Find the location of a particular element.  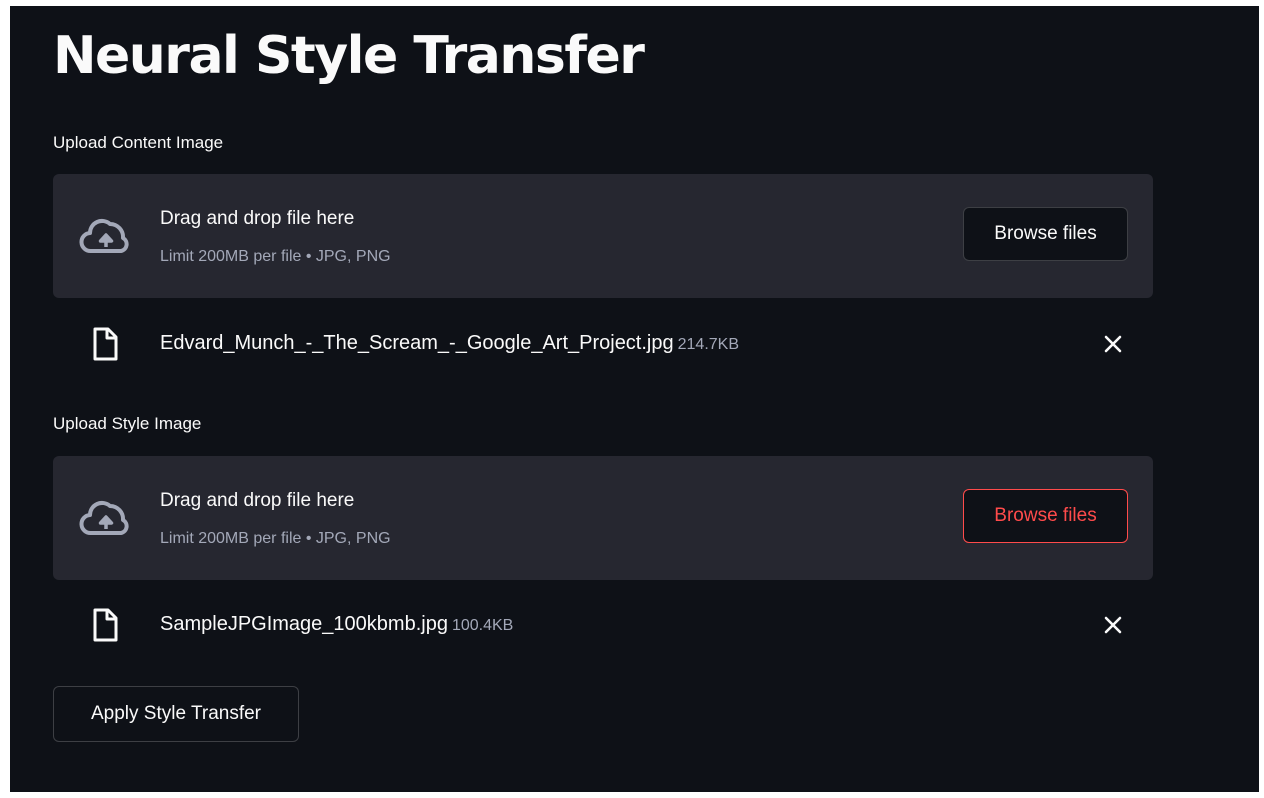

content-upload-label: Upload Content Image is located at coordinates (138, 142).